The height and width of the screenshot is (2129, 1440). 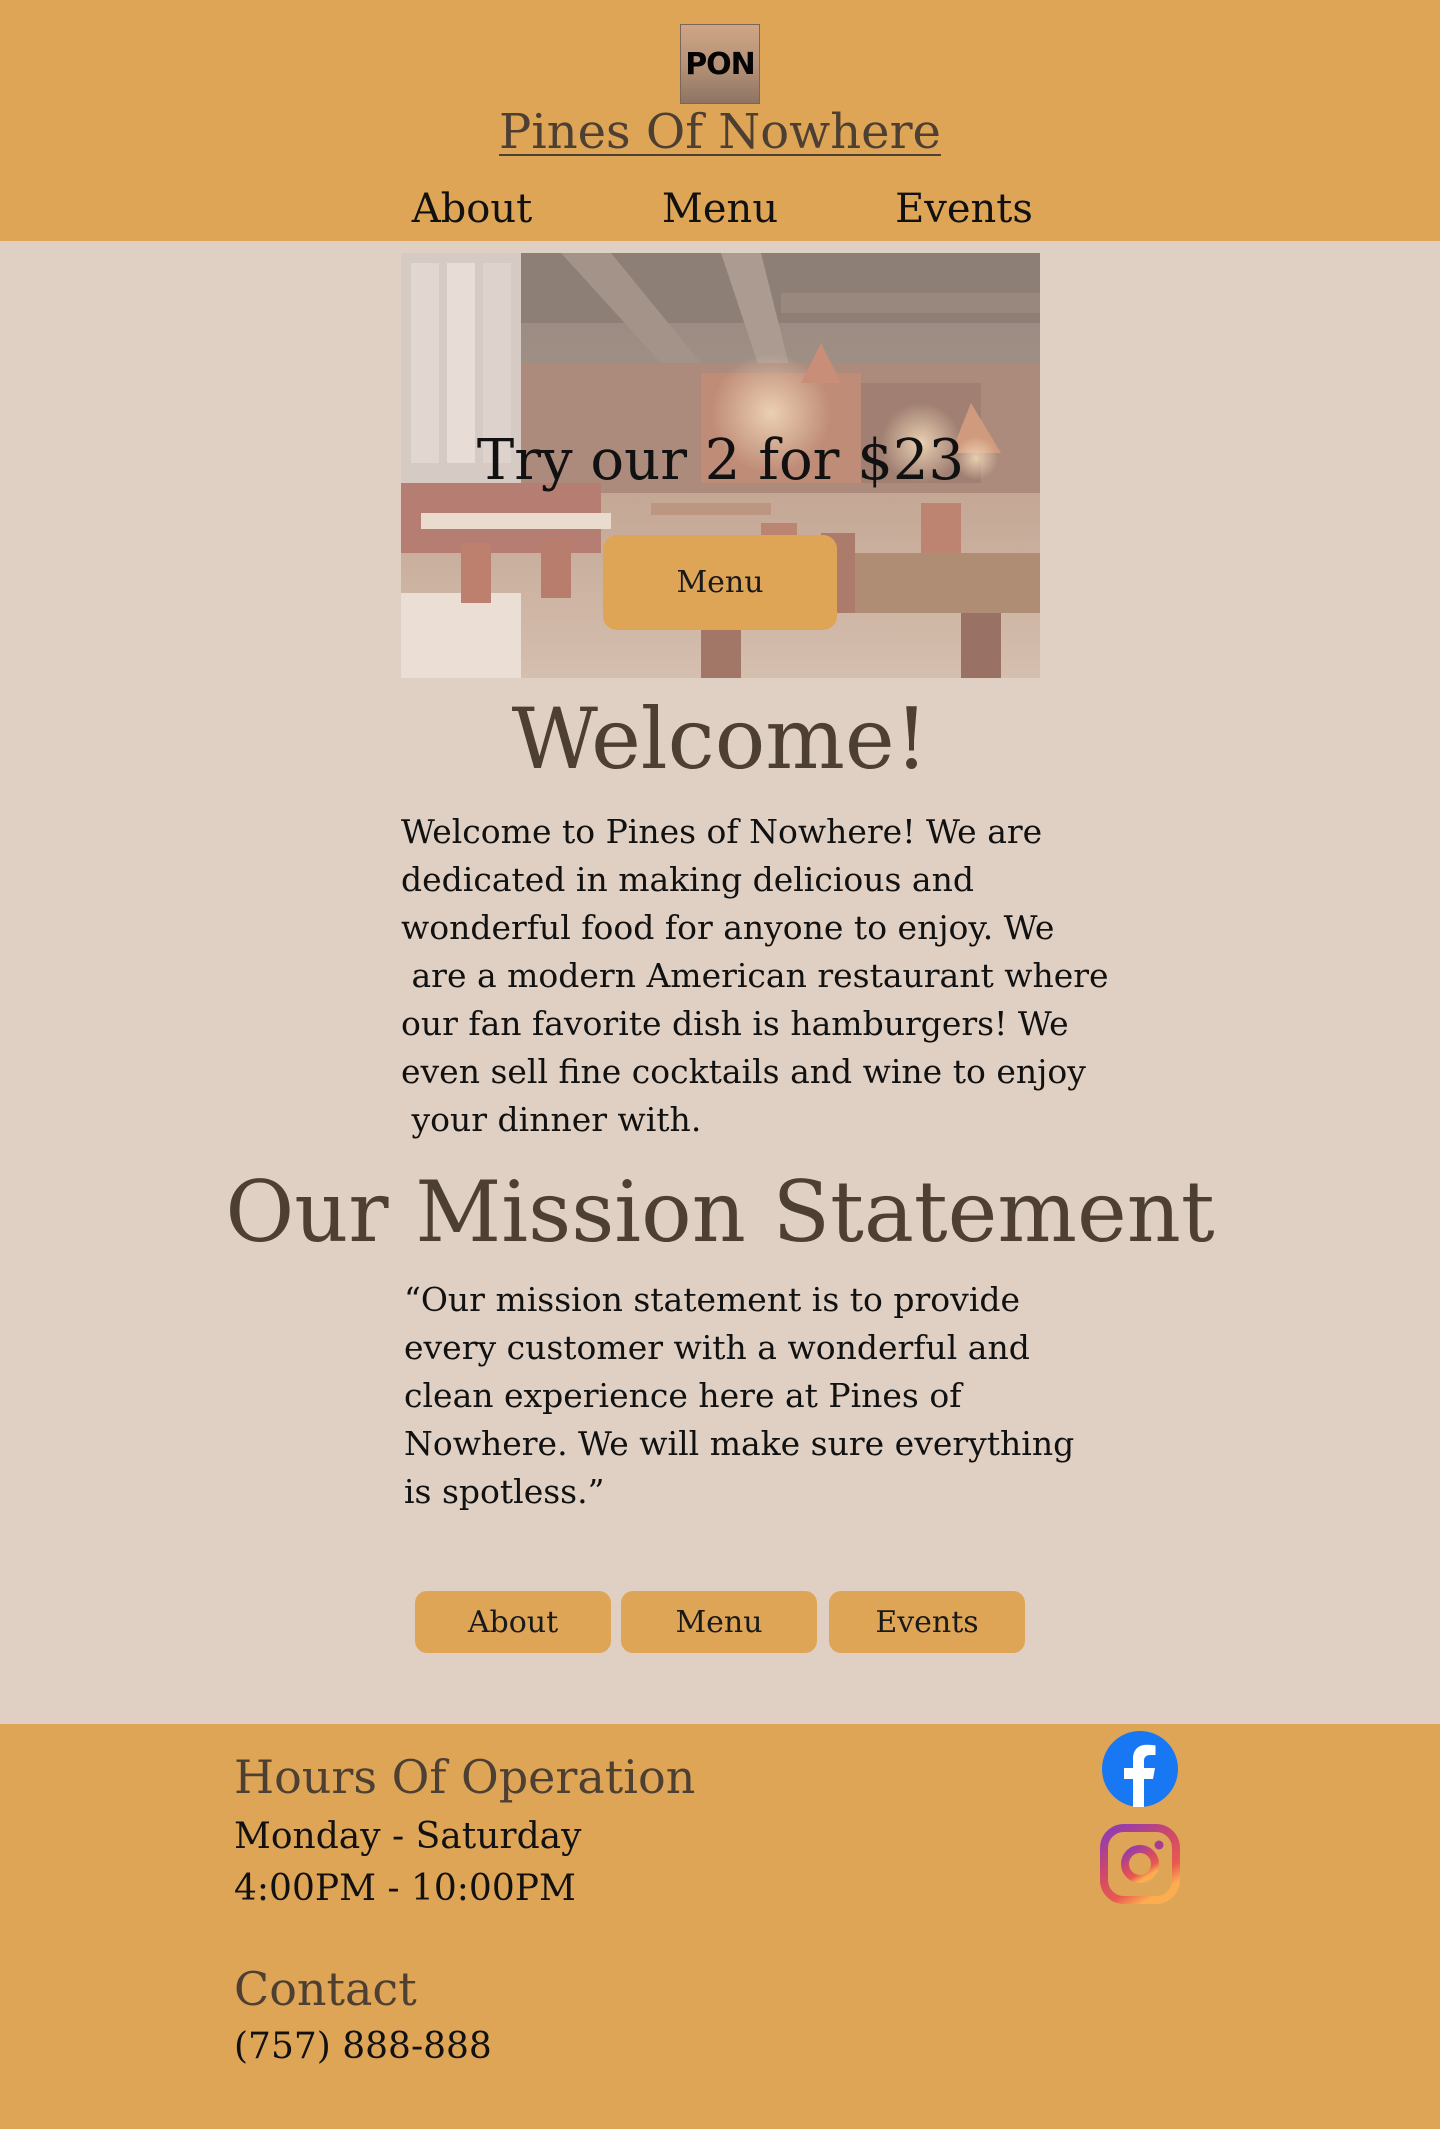 I want to click on mission-heading: Our Mission Statement, so click(x=720, y=1212).